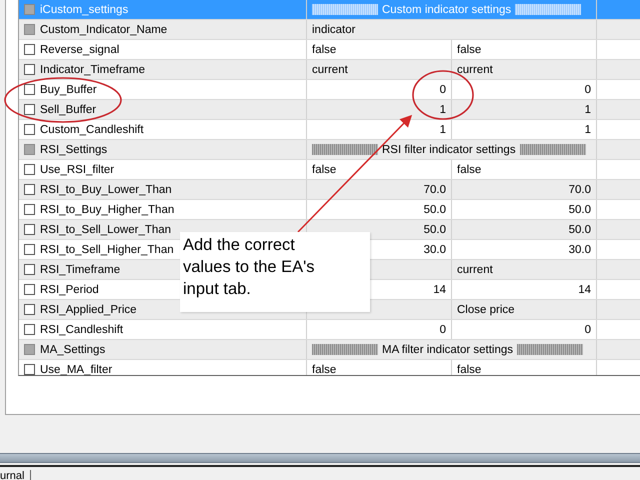 This screenshot has width=640, height=480. I want to click on parameter-name: RSI_to_Sell_Lower_Than, so click(106, 230).